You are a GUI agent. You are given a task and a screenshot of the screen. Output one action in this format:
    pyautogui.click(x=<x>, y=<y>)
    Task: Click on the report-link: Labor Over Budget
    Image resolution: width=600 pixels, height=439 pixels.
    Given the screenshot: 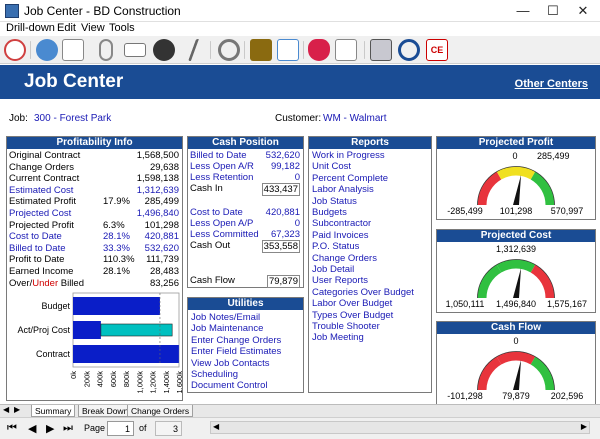 What is the action you would take?
    pyautogui.click(x=352, y=303)
    